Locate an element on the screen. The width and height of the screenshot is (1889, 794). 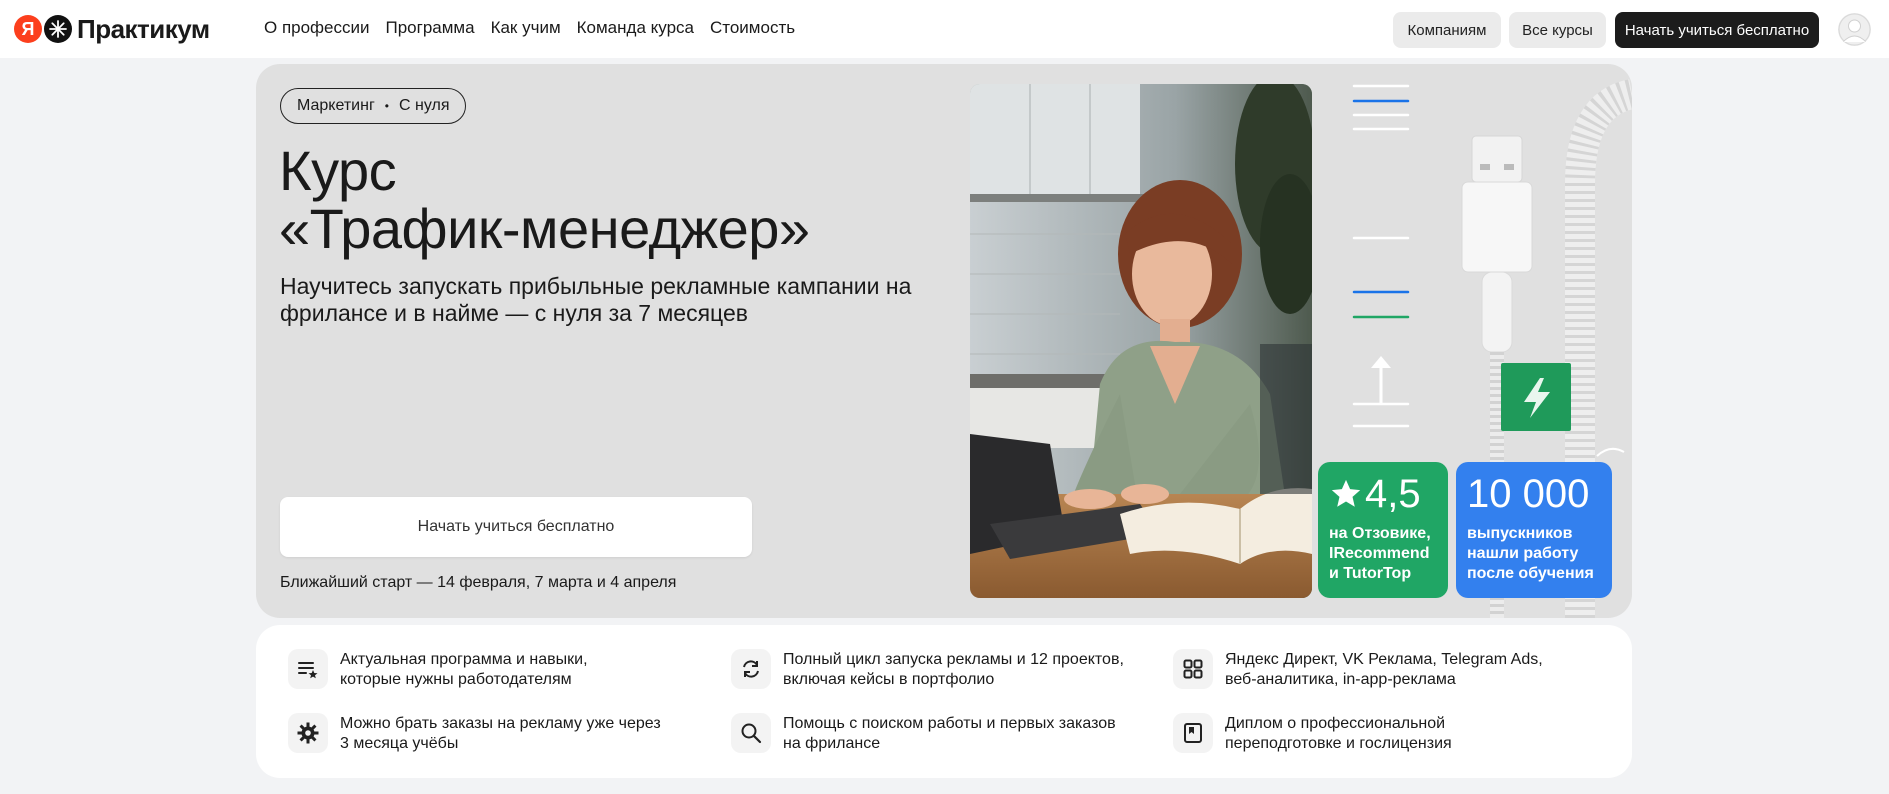
nav-program: Программа is located at coordinates (430, 28).